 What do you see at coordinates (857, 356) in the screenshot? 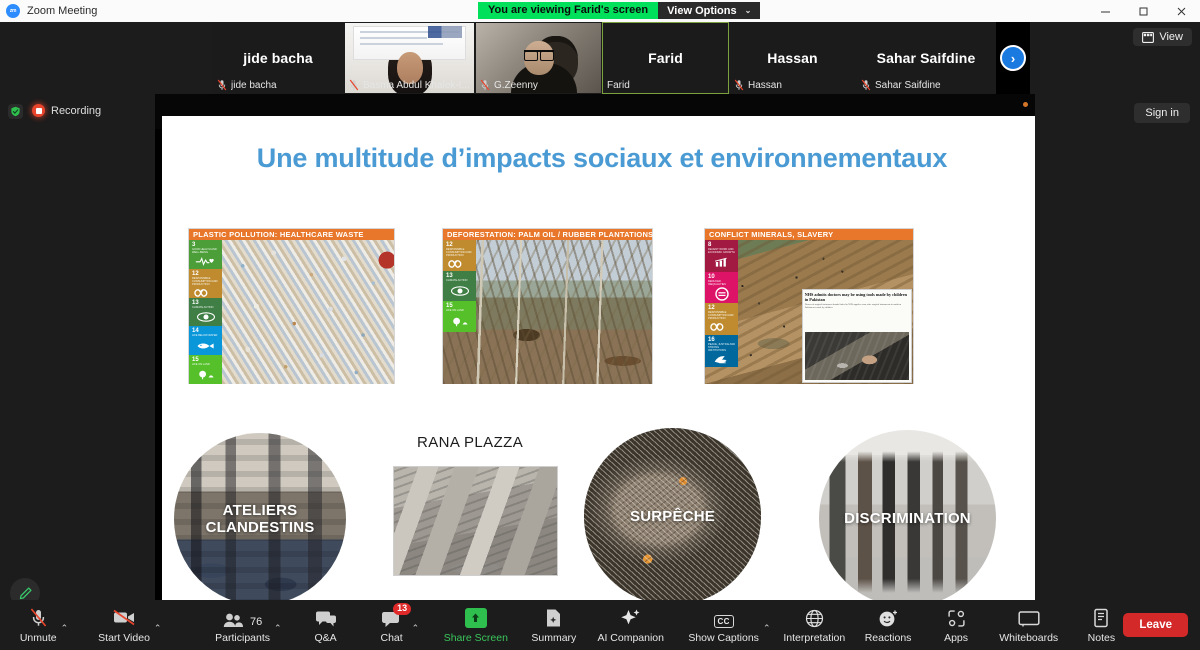
I see `news-photo` at bounding box center [857, 356].